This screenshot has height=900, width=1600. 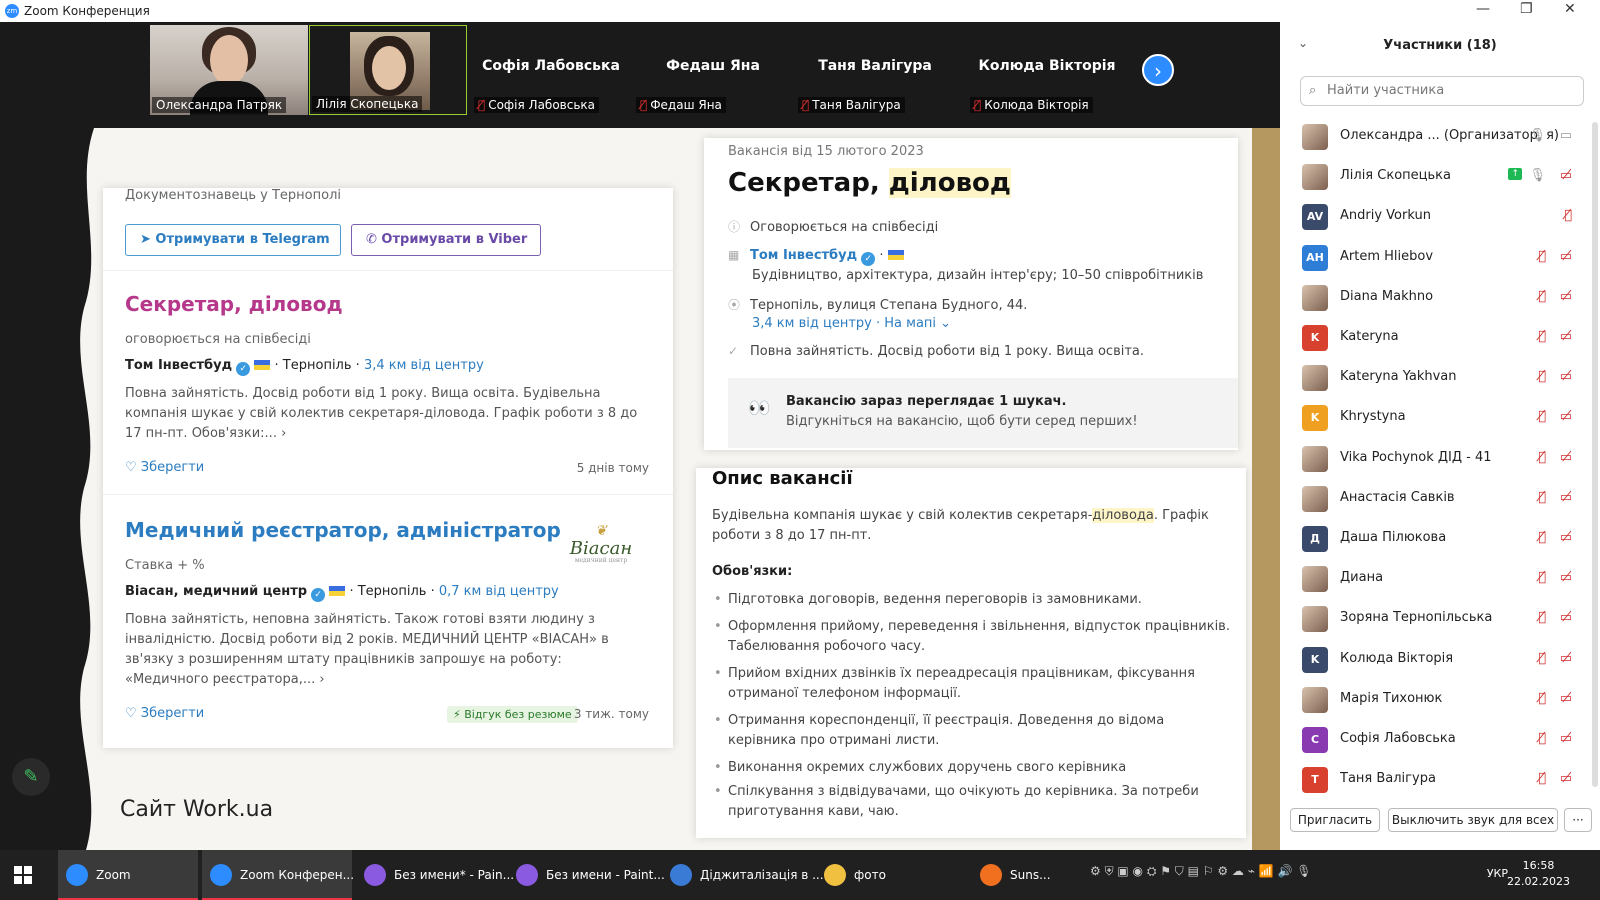 What do you see at coordinates (1526, 9) in the screenshot?
I see `restore-icon: ❐` at bounding box center [1526, 9].